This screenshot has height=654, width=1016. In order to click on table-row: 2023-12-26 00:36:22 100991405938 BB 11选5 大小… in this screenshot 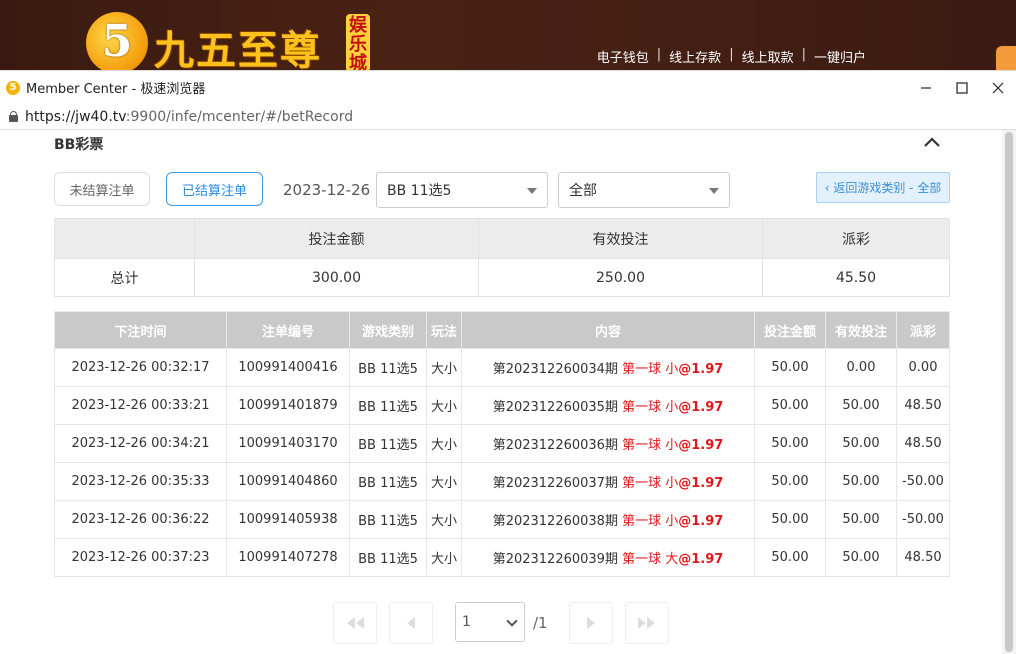, I will do `click(502, 519)`.